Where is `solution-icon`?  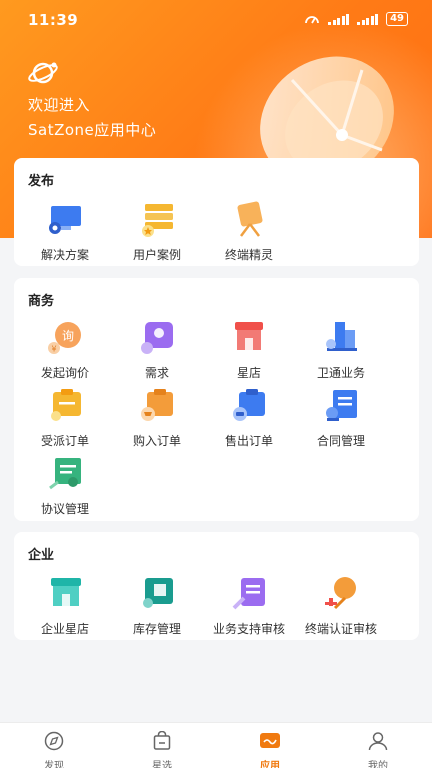
solution-icon is located at coordinates (65, 220).